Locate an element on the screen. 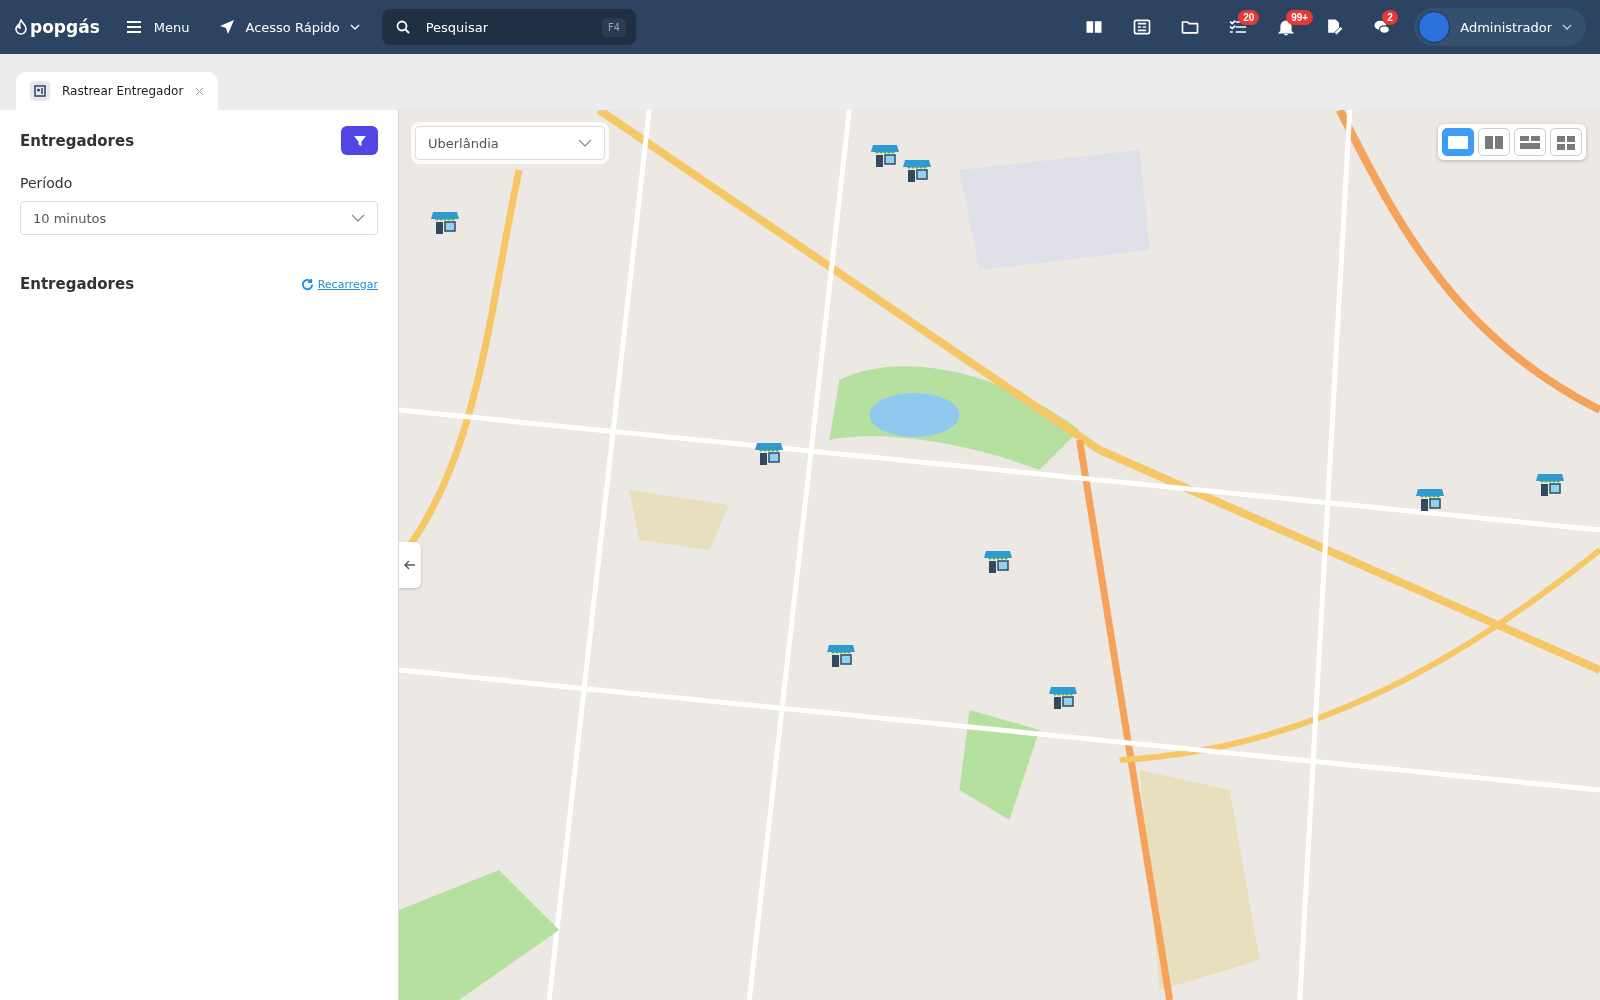 The image size is (1600, 1000). user-menu: Administrador is located at coordinates (1500, 27).